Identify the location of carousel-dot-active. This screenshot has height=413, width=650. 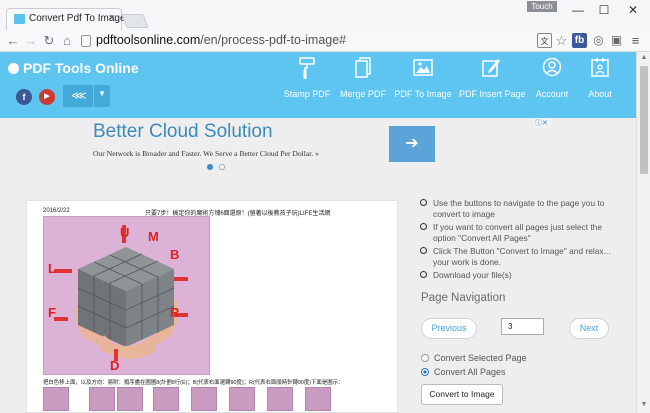
(210, 167).